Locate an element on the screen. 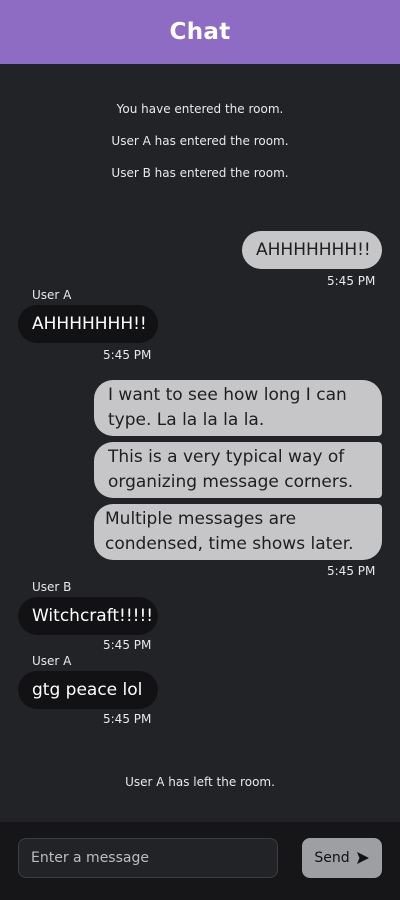  incoming-message-bubble: gtg peace lol is located at coordinates (88, 690).